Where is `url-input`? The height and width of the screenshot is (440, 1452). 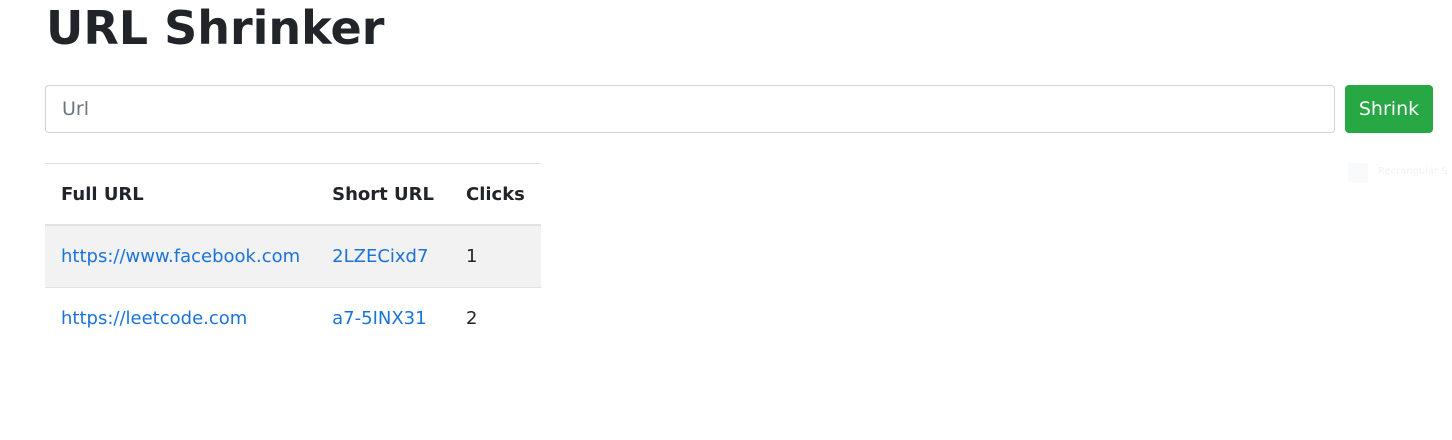
url-input is located at coordinates (690, 109).